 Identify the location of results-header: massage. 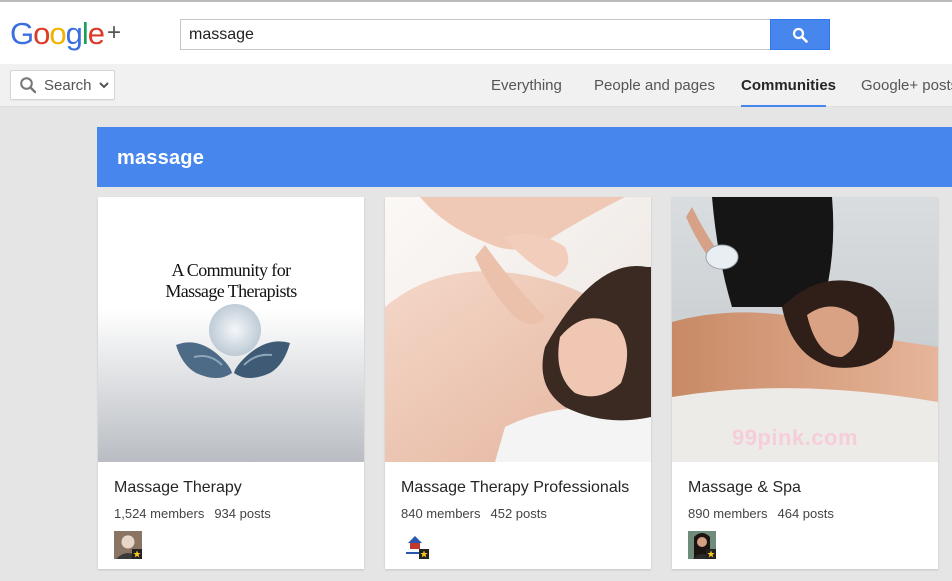
(524, 157).